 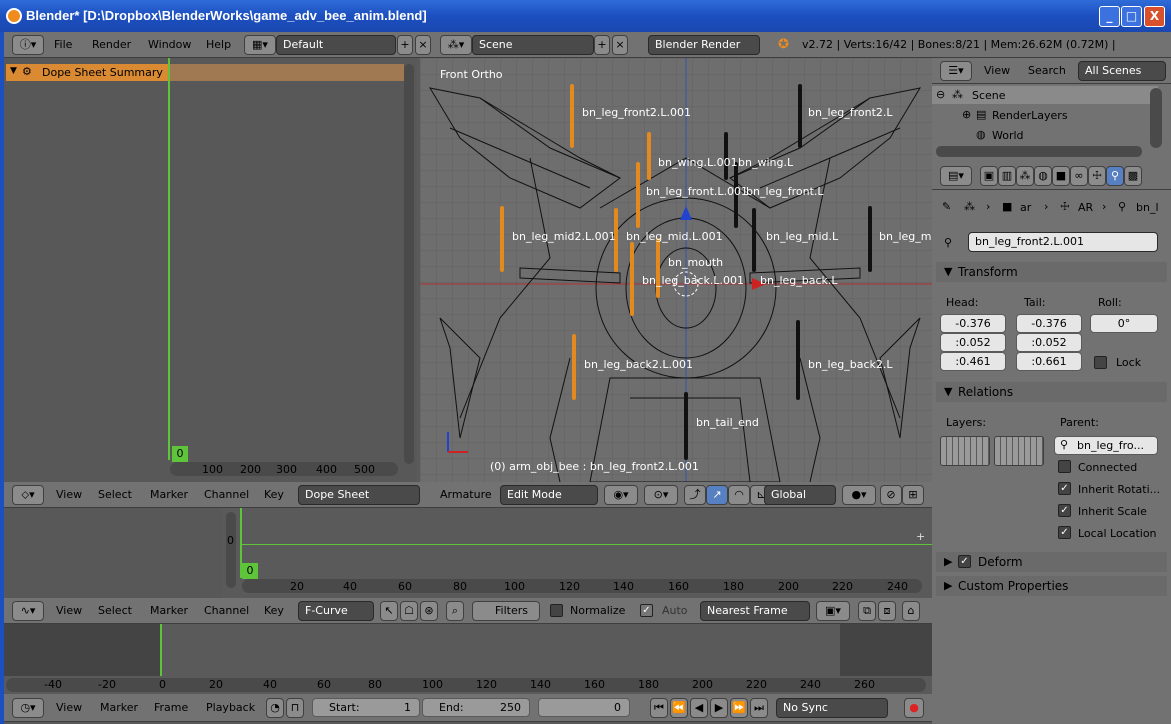 What do you see at coordinates (506, 611) in the screenshot?
I see `filters-button: Filters` at bounding box center [506, 611].